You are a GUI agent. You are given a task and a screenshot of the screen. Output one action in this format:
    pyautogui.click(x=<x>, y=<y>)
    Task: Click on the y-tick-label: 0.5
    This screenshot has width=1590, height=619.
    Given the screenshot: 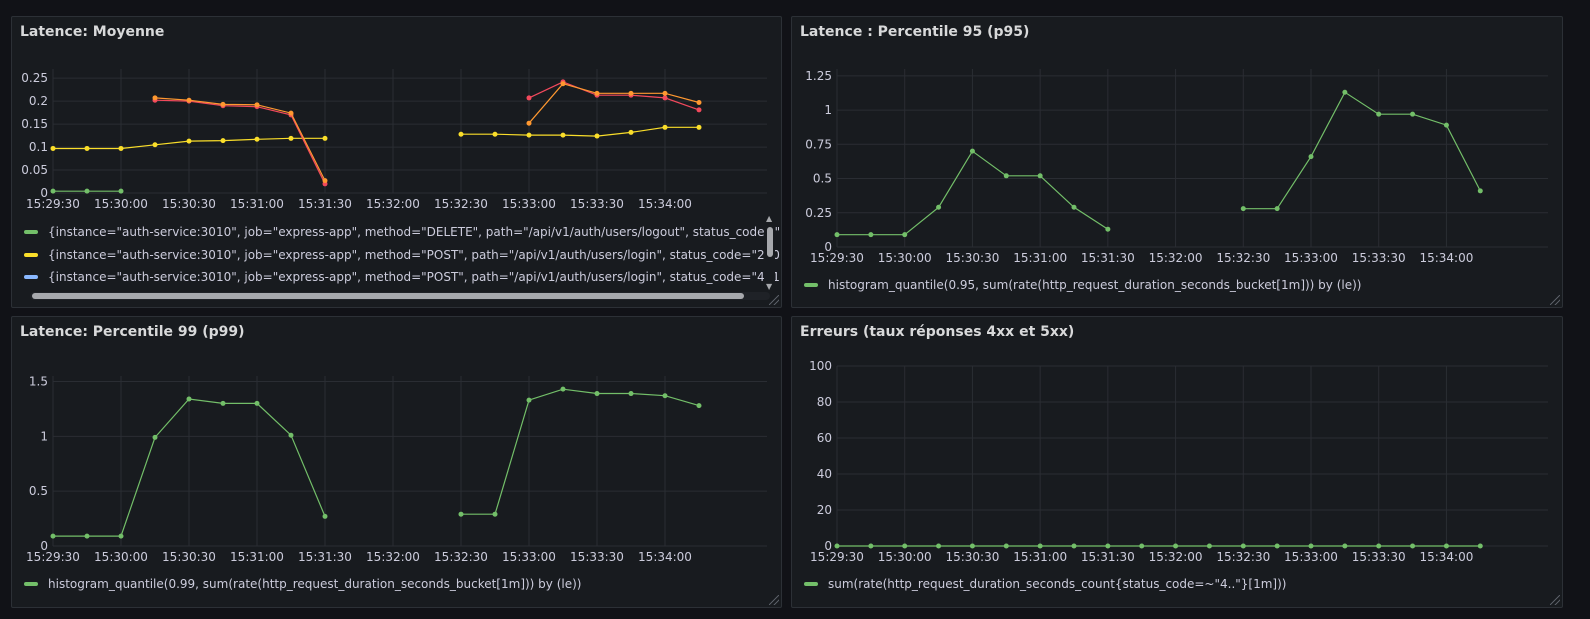 What is the action you would take?
    pyautogui.click(x=38, y=491)
    